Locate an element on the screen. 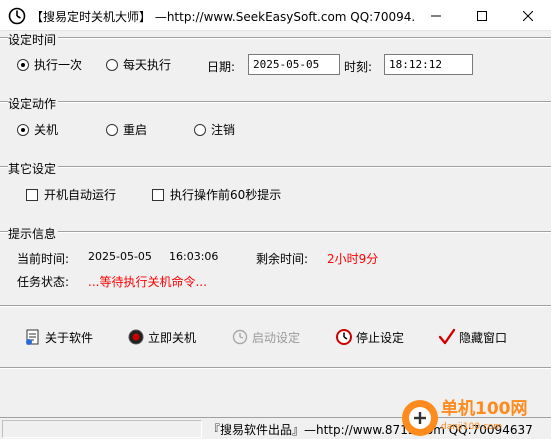  start-button: 启动设定 is located at coordinates (265, 337).